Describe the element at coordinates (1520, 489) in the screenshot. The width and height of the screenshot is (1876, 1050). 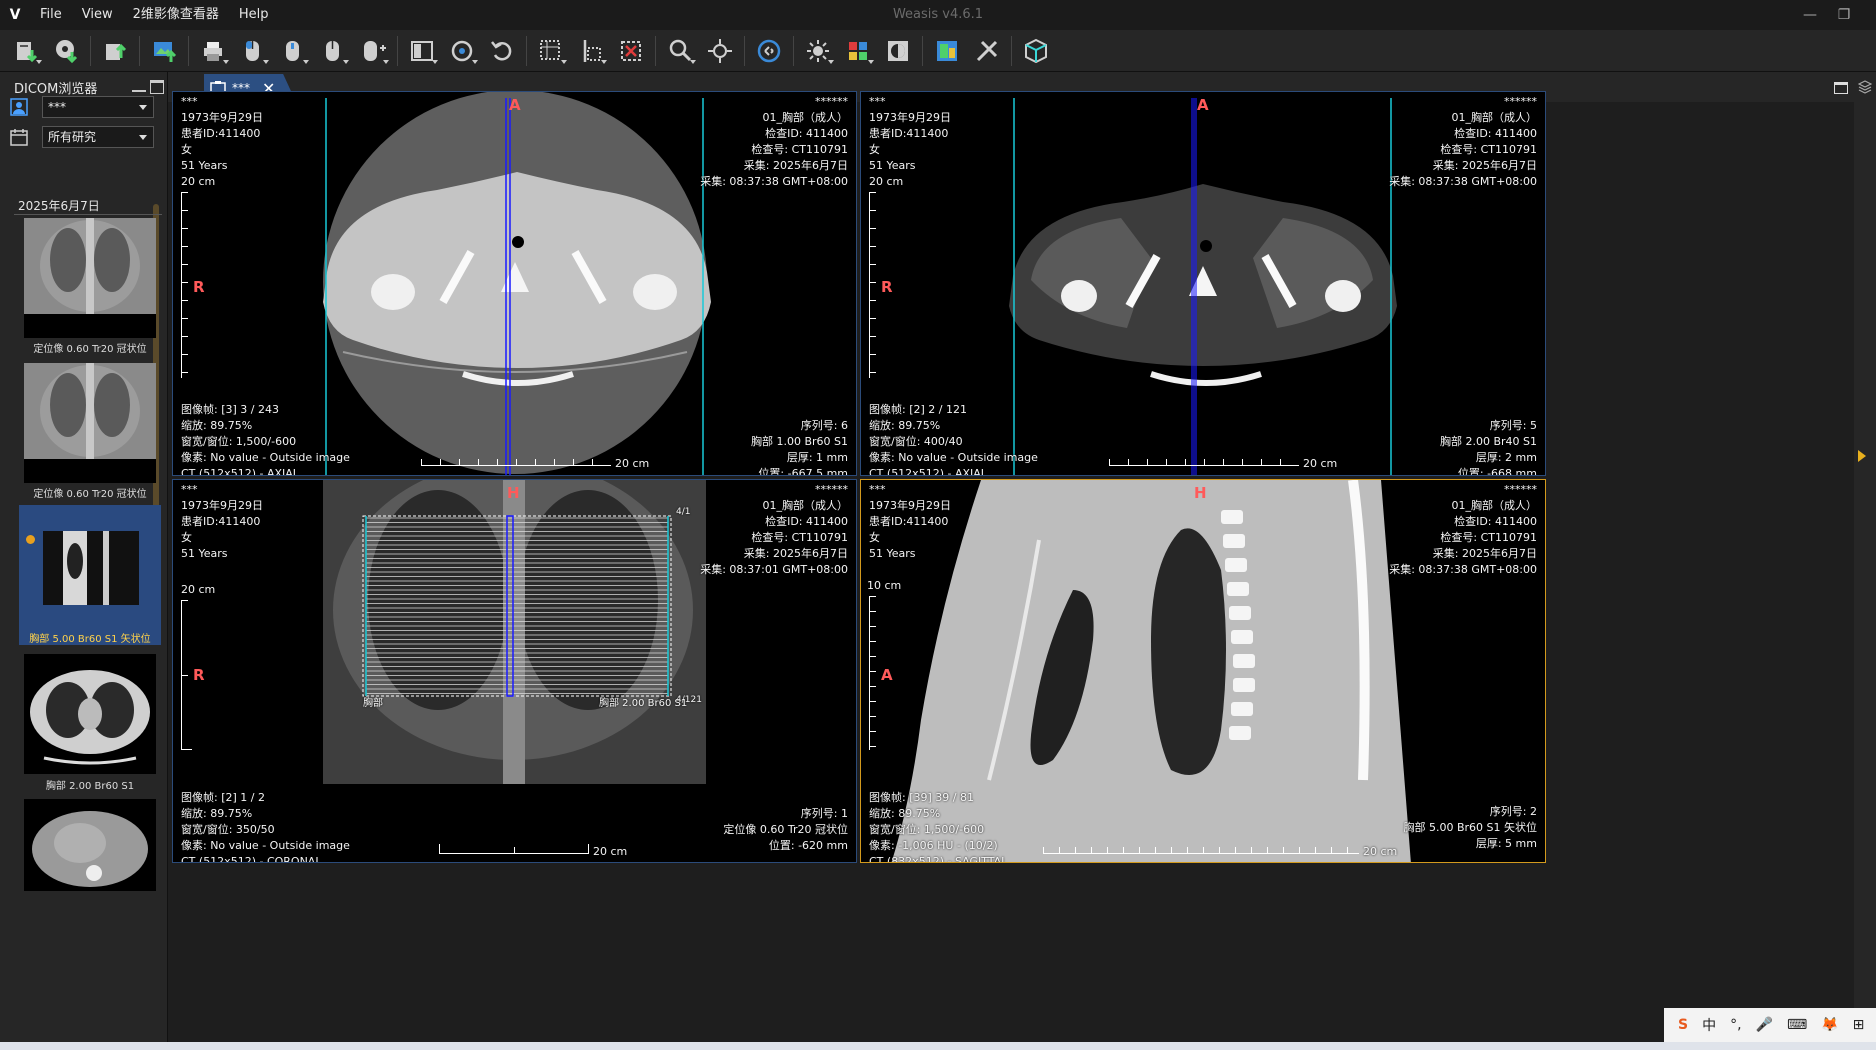
I see `stars: ******` at that location.